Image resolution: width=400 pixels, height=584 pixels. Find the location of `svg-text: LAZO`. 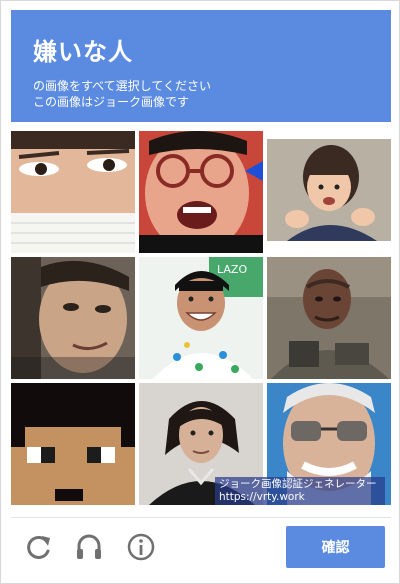

svg-text: LAZO is located at coordinates (232, 269).